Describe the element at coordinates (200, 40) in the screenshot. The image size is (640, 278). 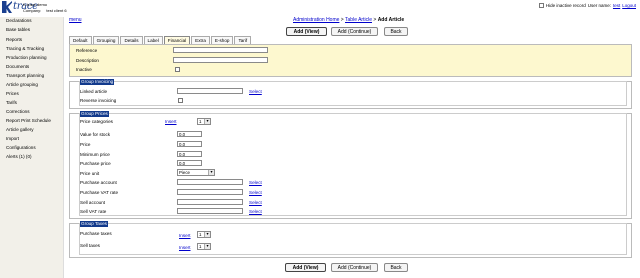
I see `tab-extra: Extra` at that location.